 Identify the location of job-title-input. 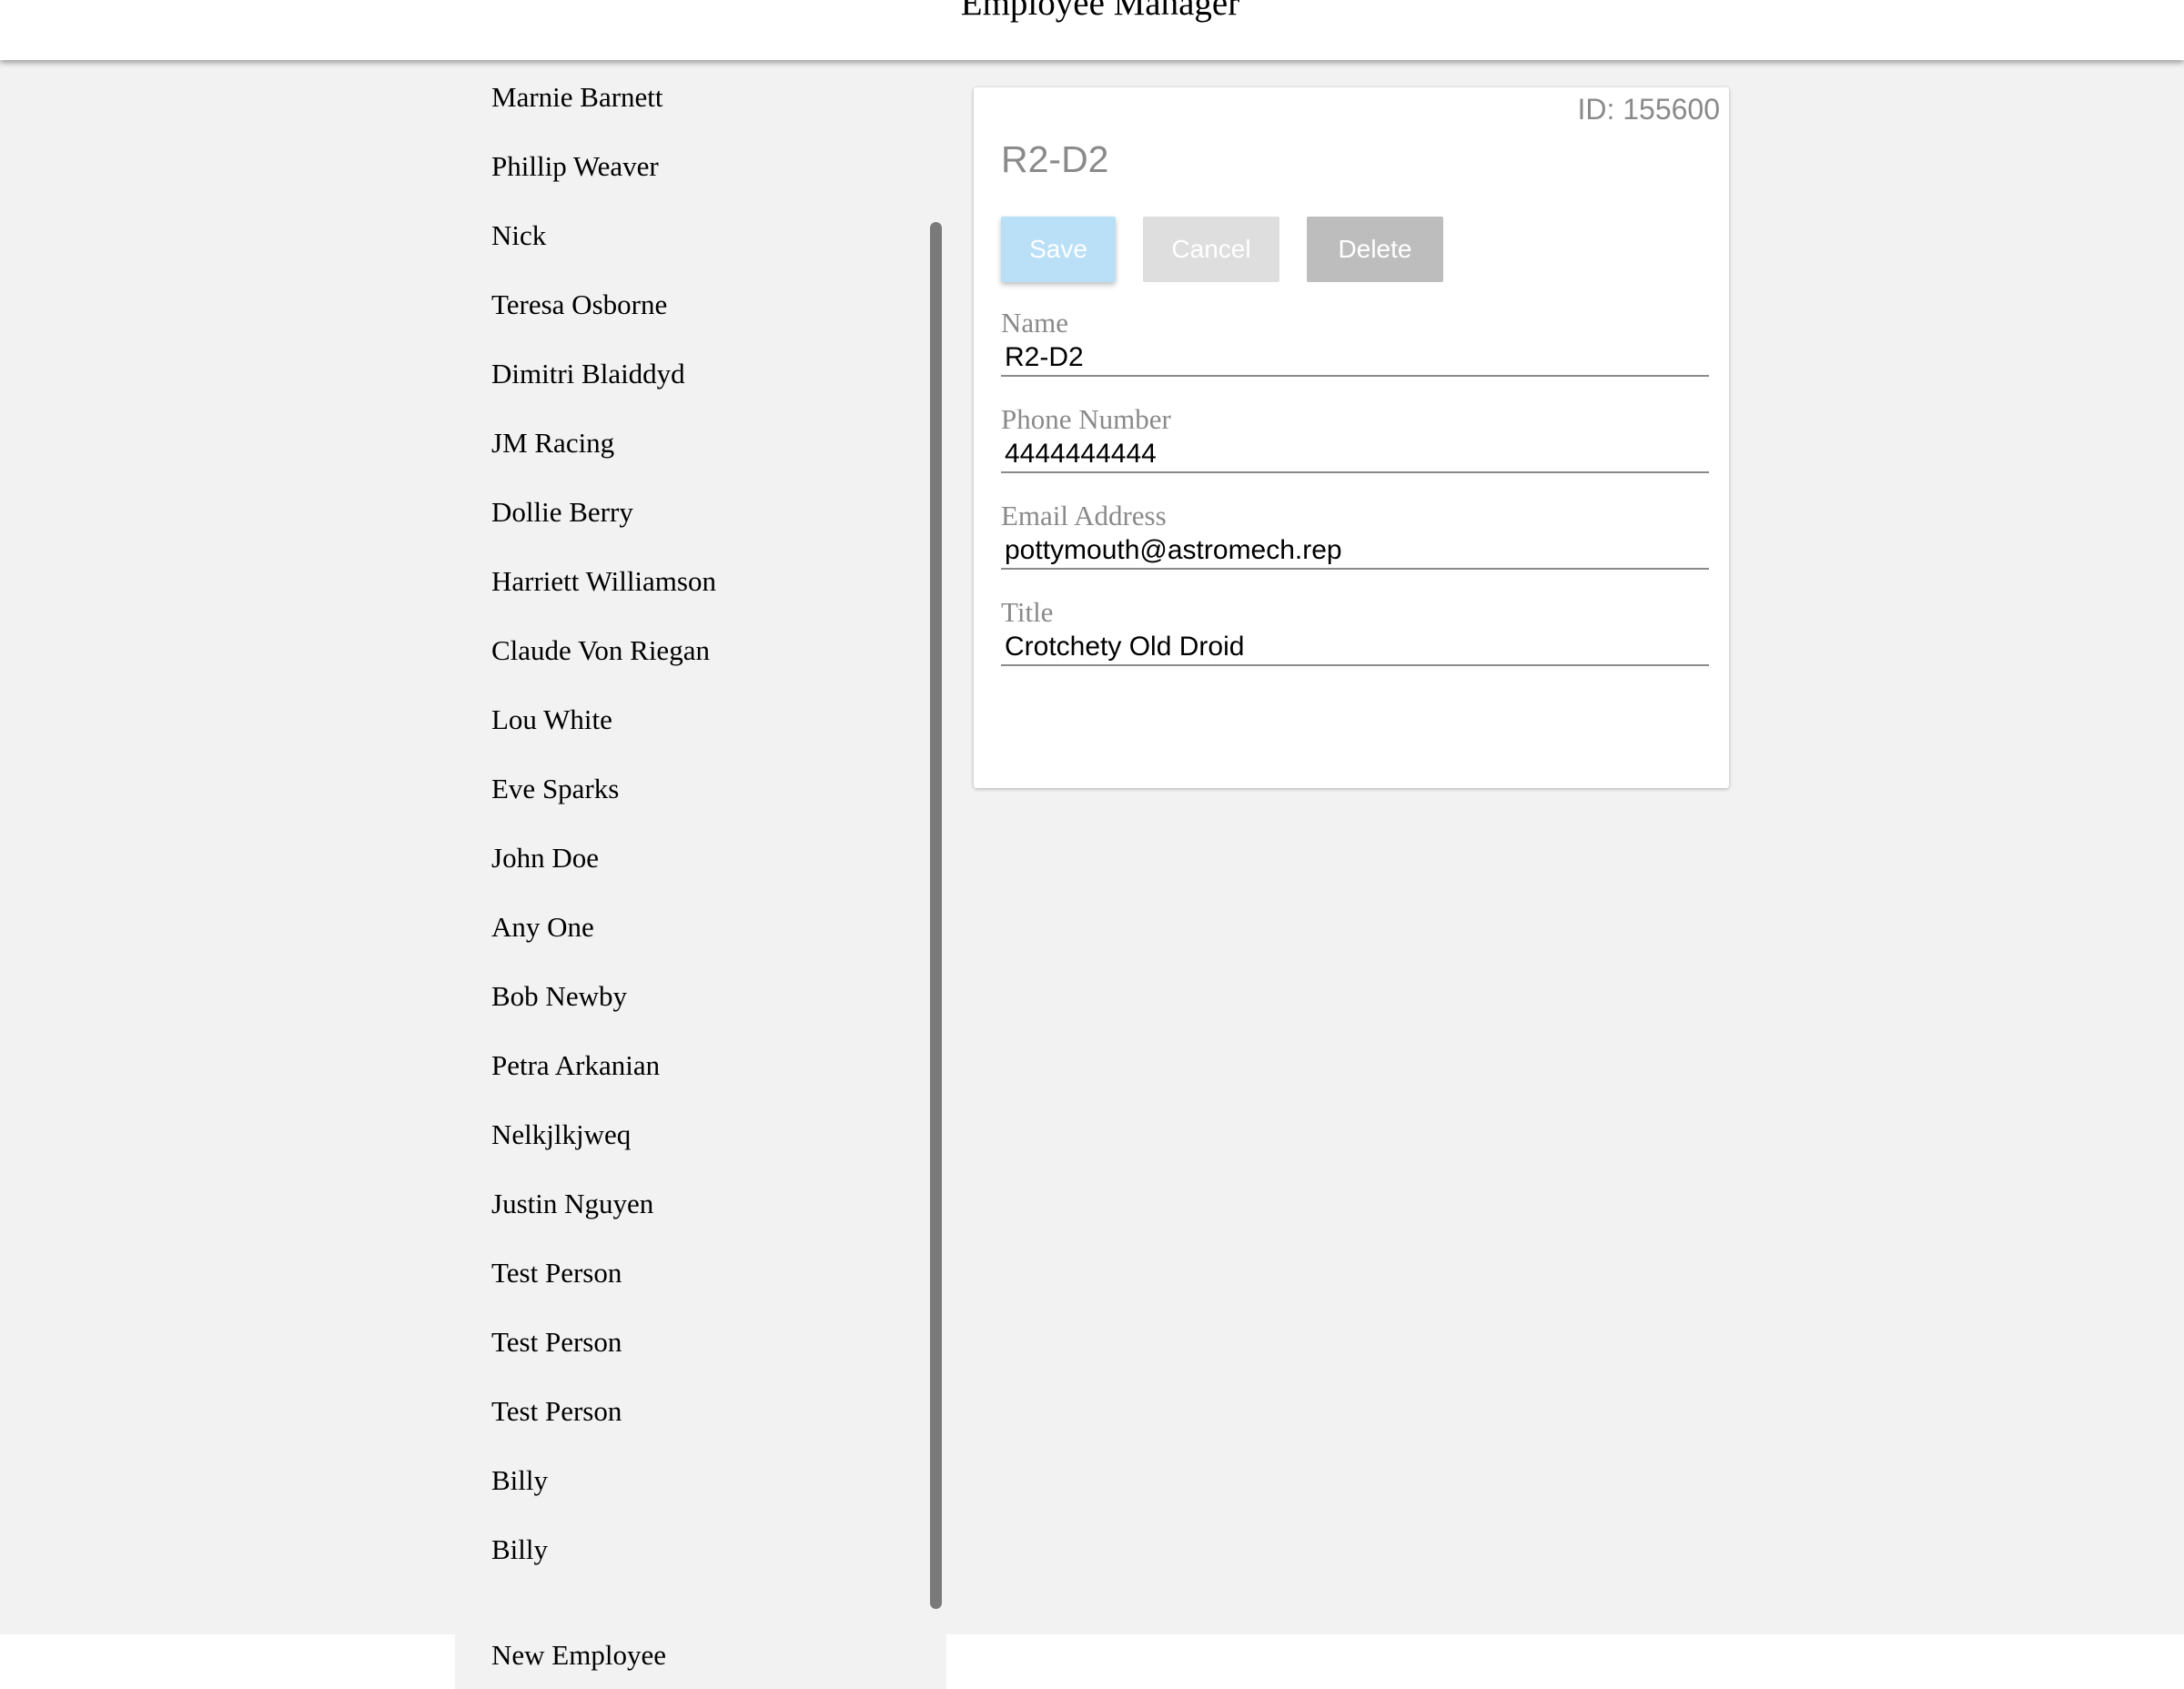
(1355, 648).